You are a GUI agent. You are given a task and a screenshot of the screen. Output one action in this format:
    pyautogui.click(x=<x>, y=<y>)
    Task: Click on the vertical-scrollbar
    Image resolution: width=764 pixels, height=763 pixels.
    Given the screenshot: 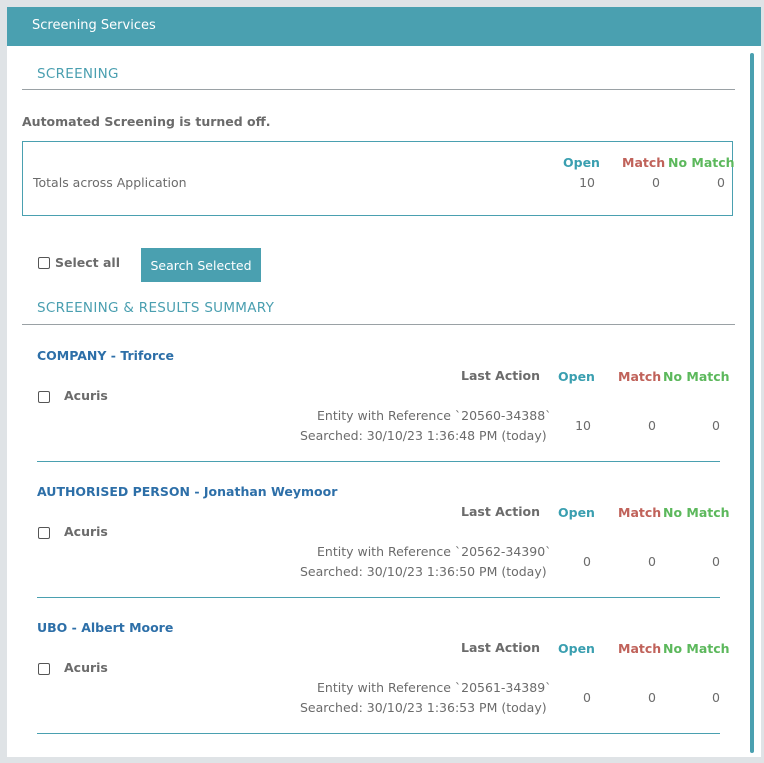 What is the action you would take?
    pyautogui.click(x=752, y=403)
    